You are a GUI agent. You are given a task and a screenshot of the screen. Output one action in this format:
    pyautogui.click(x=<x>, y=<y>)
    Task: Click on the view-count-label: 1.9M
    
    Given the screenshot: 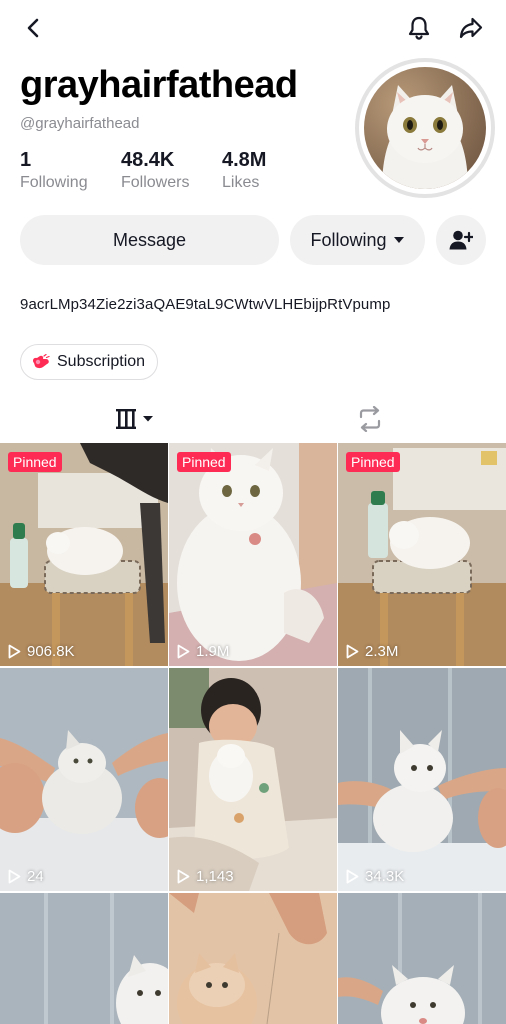 What is the action you would take?
    pyautogui.click(x=213, y=651)
    